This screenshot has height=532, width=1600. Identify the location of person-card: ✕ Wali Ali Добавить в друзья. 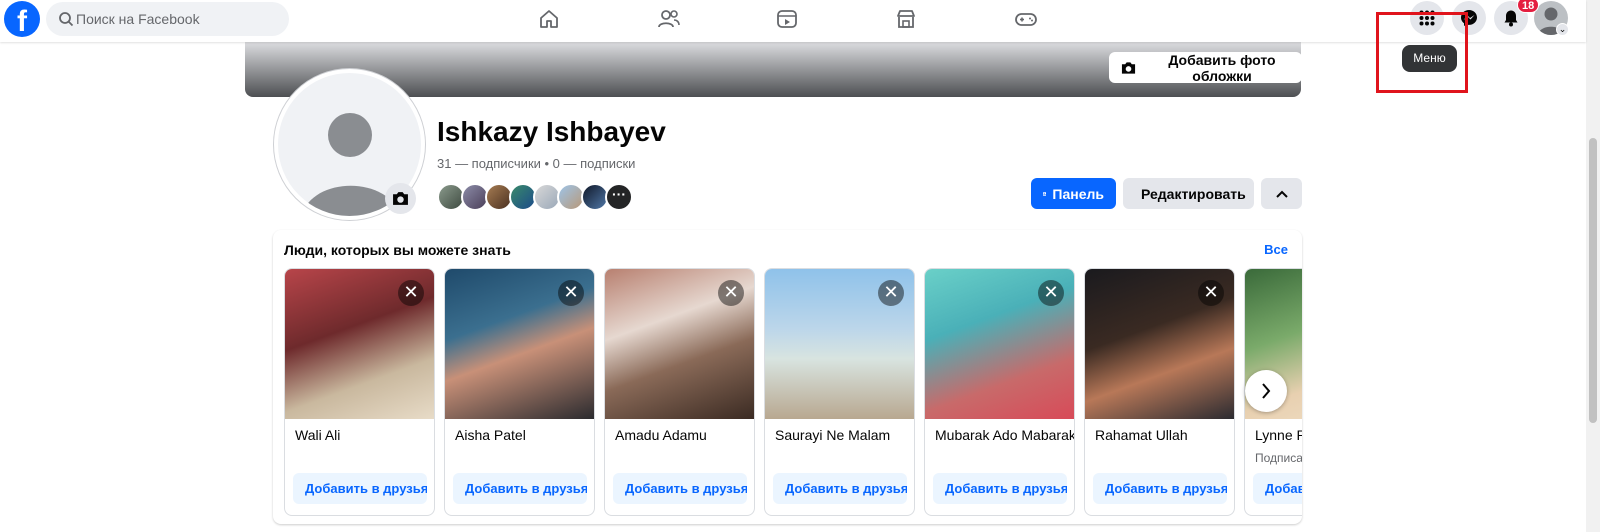
(359, 392).